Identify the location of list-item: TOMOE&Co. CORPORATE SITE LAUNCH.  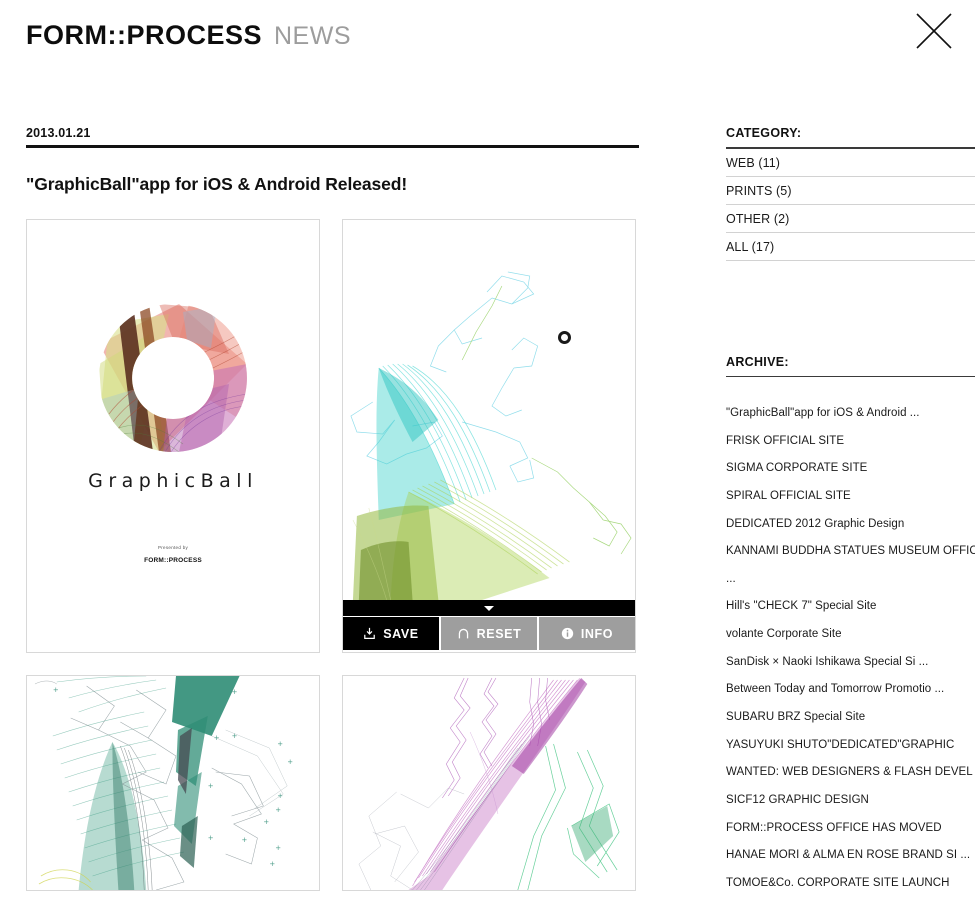
(850, 884).